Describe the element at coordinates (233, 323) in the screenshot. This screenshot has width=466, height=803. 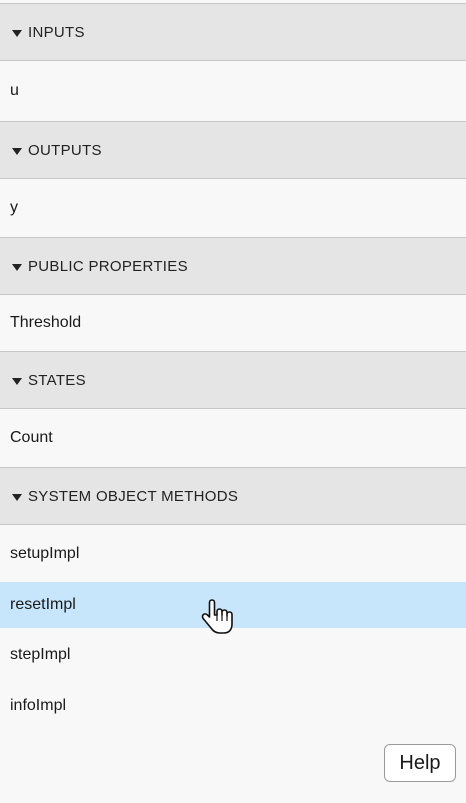
I see `list-item-threshold: Threshold` at that location.